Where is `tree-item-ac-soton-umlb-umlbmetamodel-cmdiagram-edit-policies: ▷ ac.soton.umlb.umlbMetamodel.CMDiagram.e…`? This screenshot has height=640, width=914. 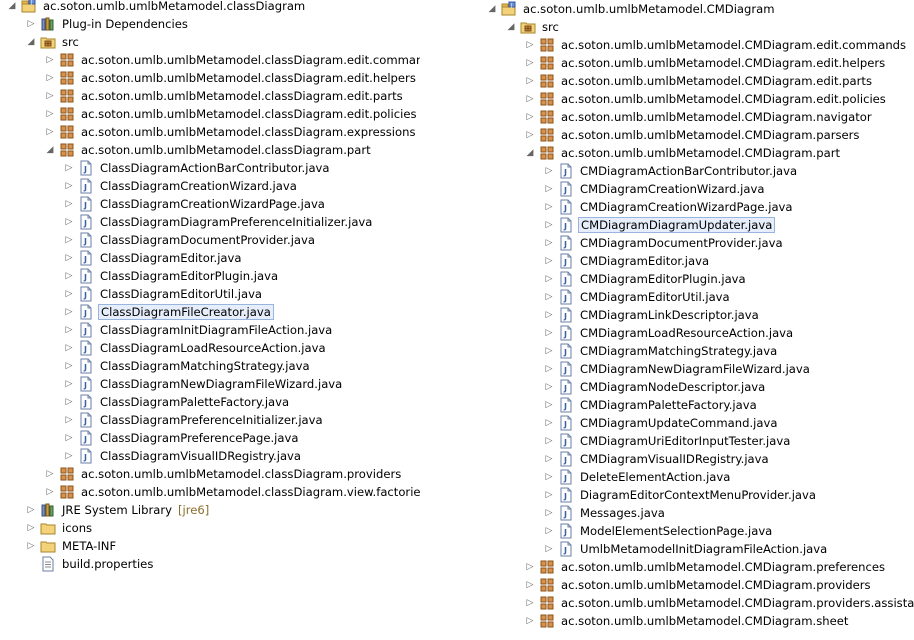 tree-item-ac-soton-umlb-umlbmetamodel-cmdiagram-edit-policies: ▷ ac.soton.umlb.umlbMetamodel.CMDiagram.e… is located at coordinates (706, 99).